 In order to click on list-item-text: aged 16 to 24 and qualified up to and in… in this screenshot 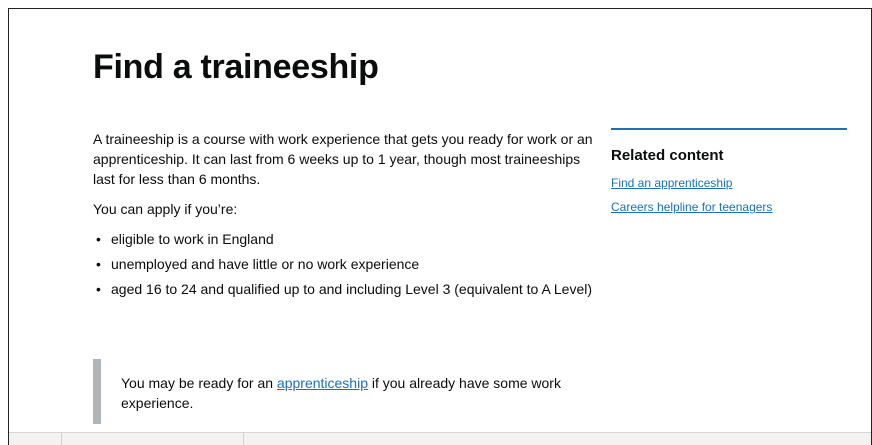, I will do `click(352, 289)`.